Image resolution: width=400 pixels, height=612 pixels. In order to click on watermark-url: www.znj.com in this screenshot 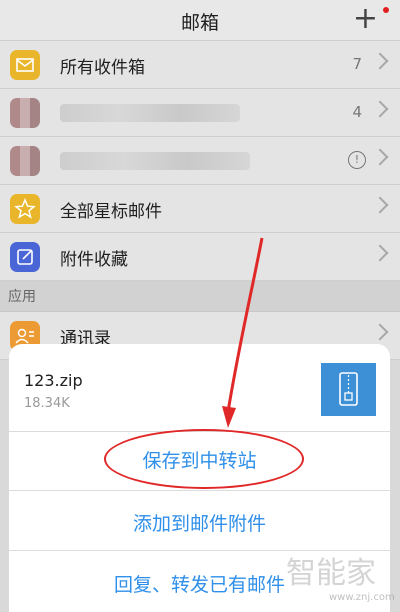, I will do `click(362, 597)`.